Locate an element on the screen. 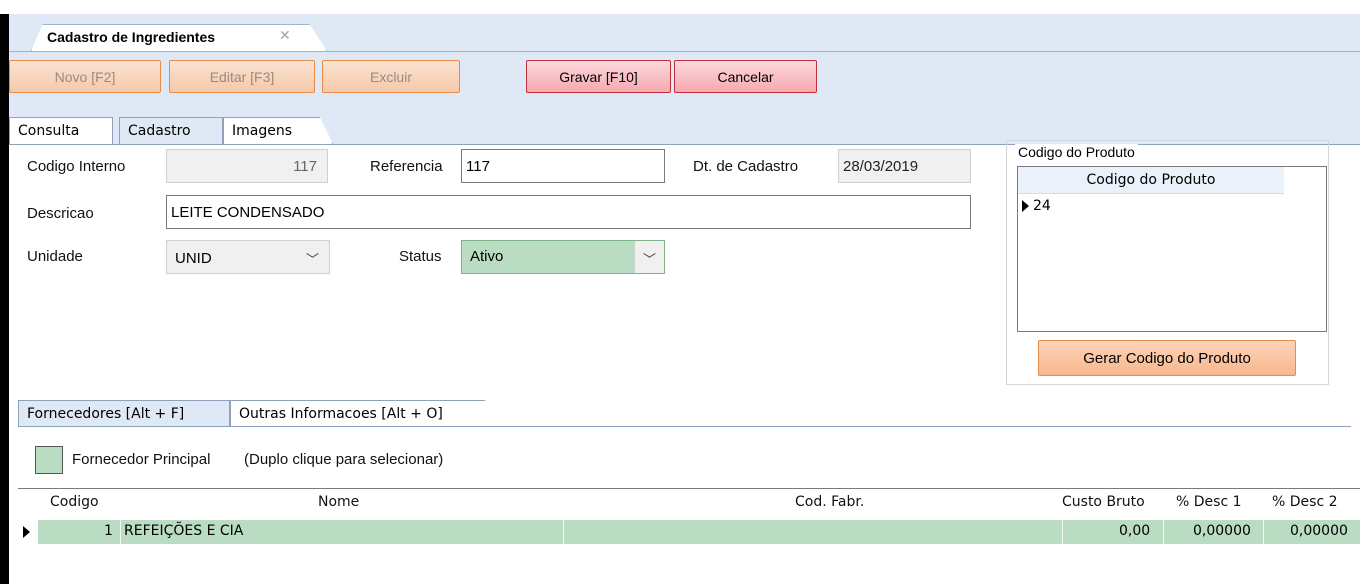 The width and height of the screenshot is (1360, 584). gravar-button: Gravar [F10] is located at coordinates (598, 76).